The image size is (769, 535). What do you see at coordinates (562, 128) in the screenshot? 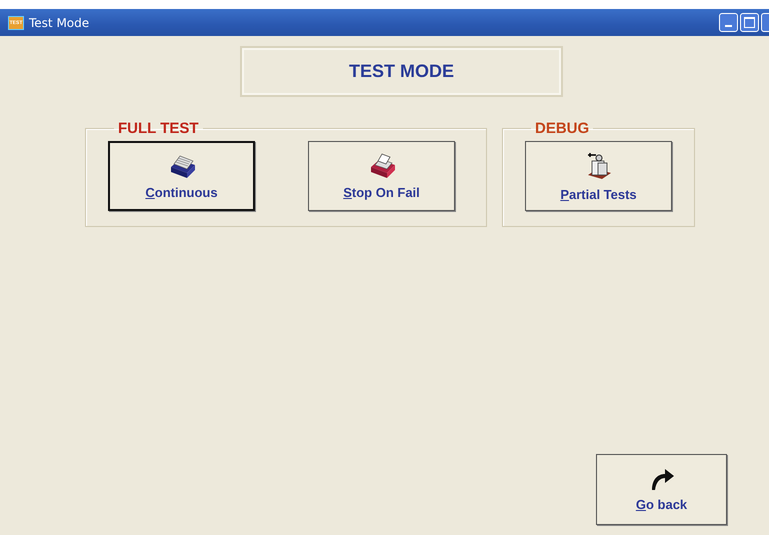
I see `group-title: DEBUG` at bounding box center [562, 128].